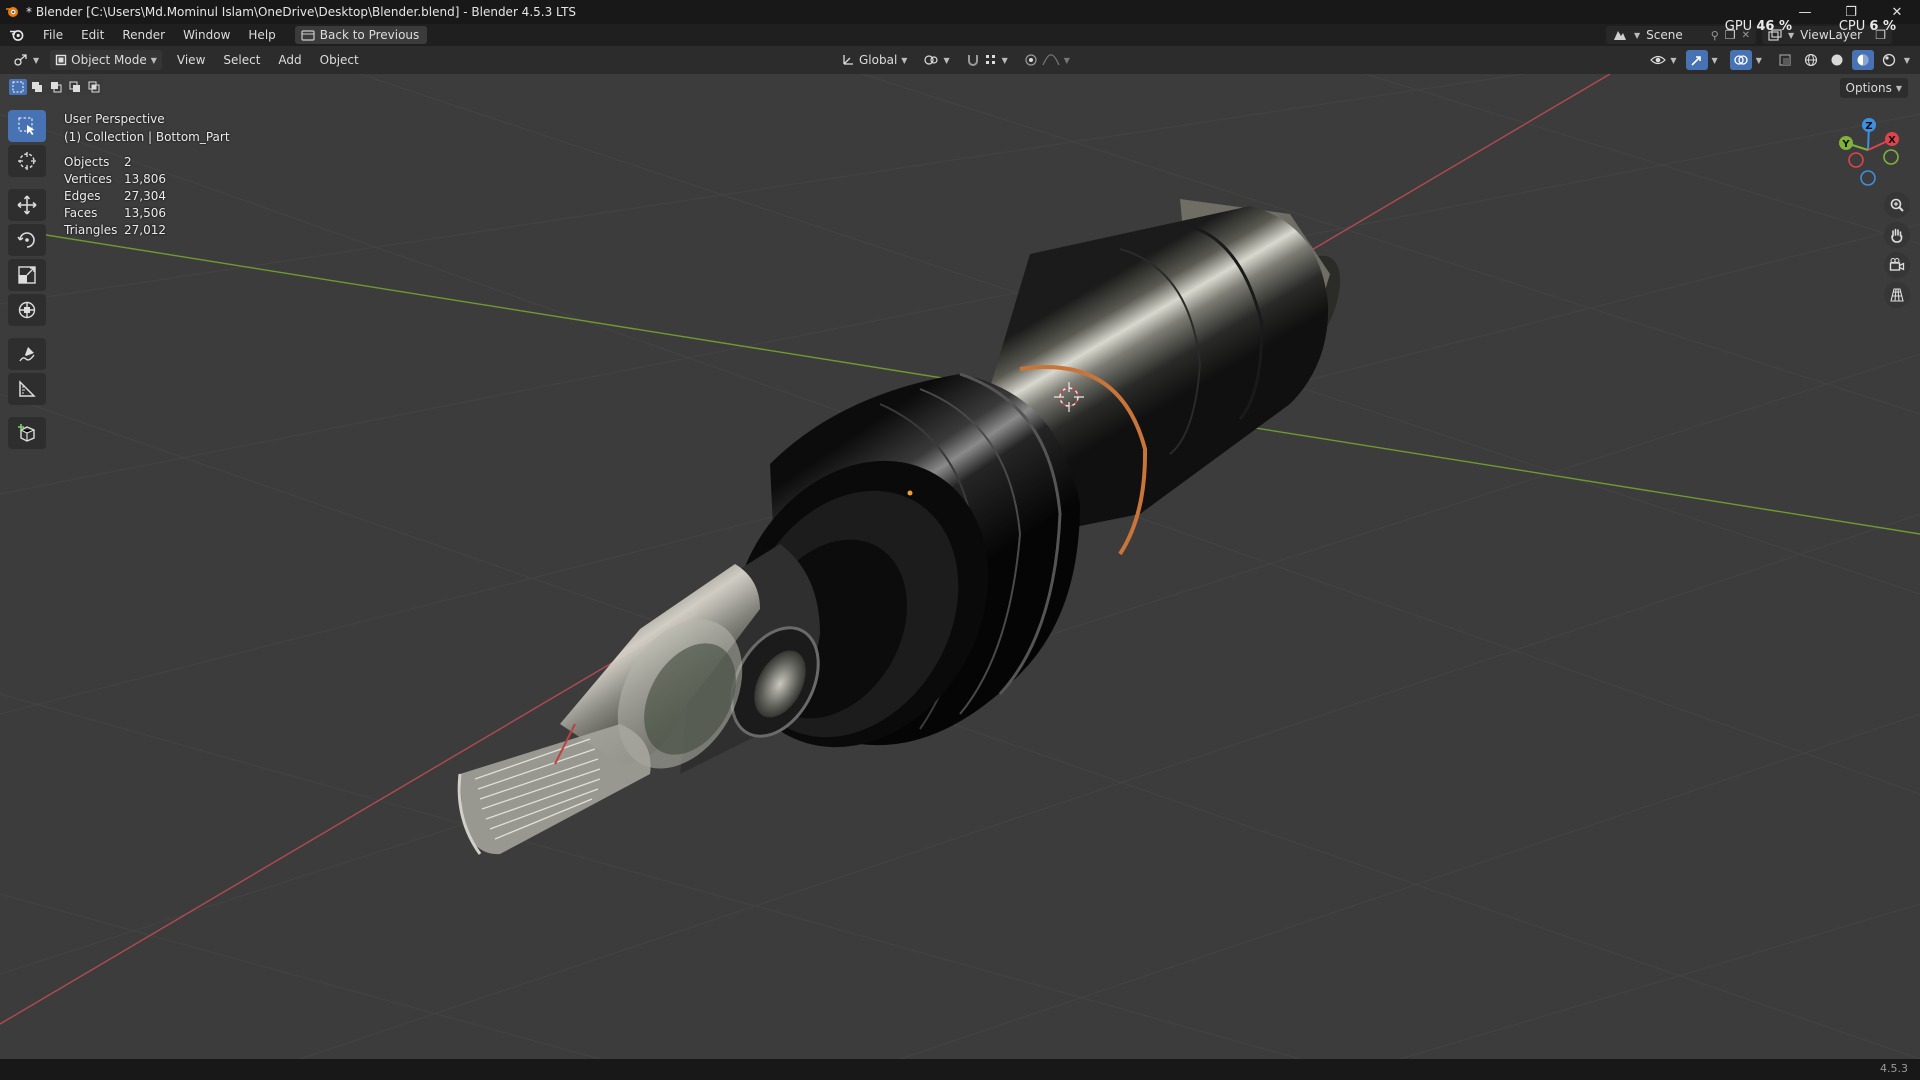  I want to click on gizmo-y-label: Y, so click(1845, 144).